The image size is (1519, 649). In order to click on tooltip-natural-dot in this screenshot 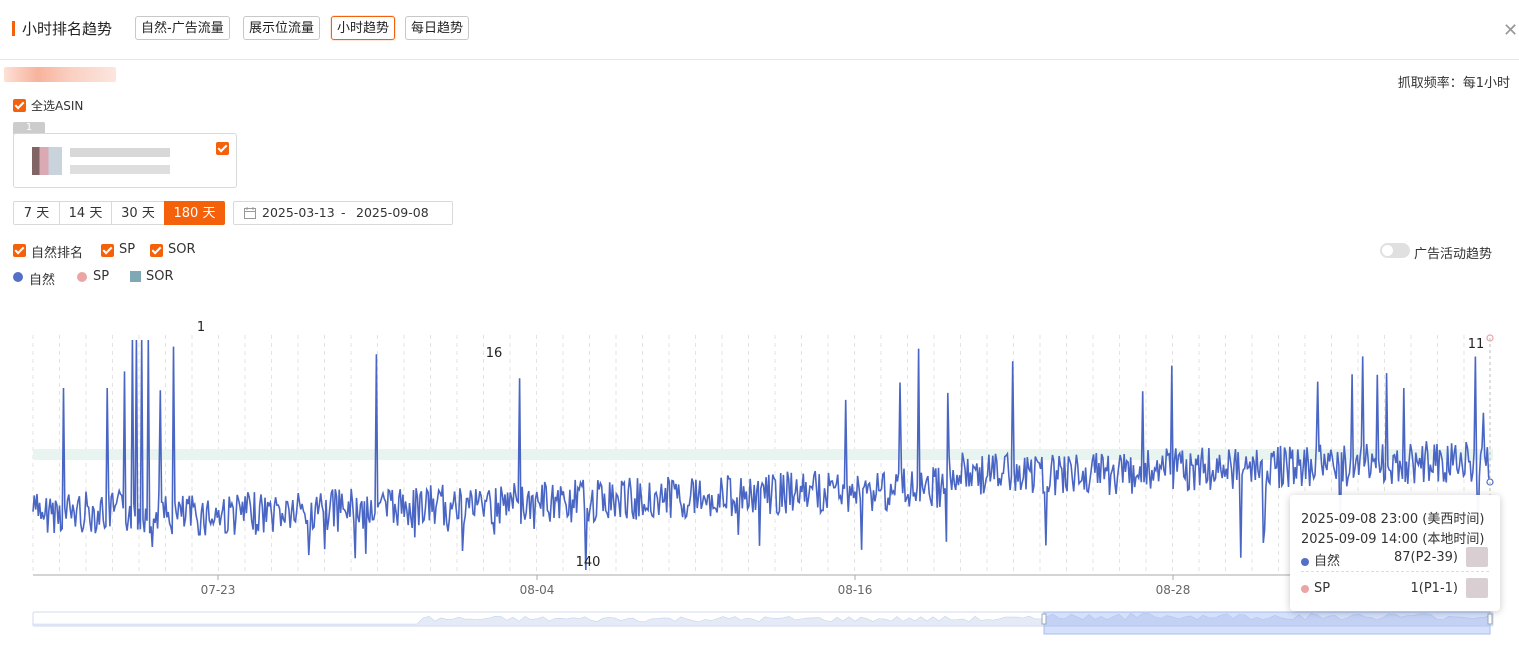, I will do `click(1305, 561)`.